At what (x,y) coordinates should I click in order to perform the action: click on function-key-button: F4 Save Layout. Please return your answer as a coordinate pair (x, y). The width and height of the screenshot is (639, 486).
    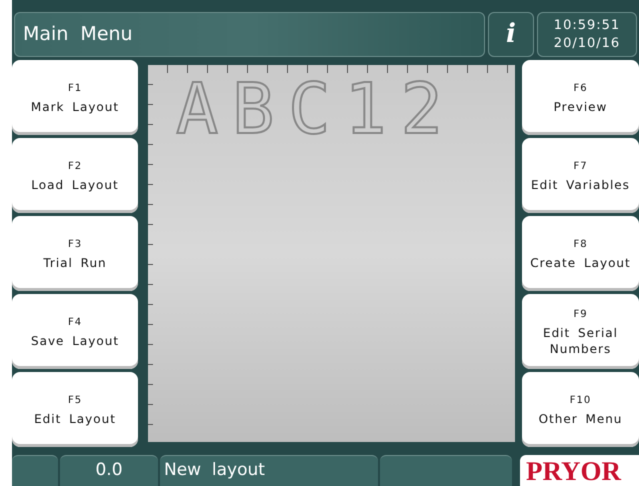
    Looking at the image, I should click on (75, 331).